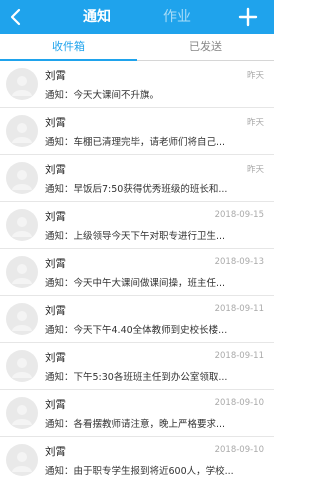  What do you see at coordinates (137, 84) in the screenshot?
I see `list-item: 刘霄 昨天 通知：今天大课间不升旗。` at bounding box center [137, 84].